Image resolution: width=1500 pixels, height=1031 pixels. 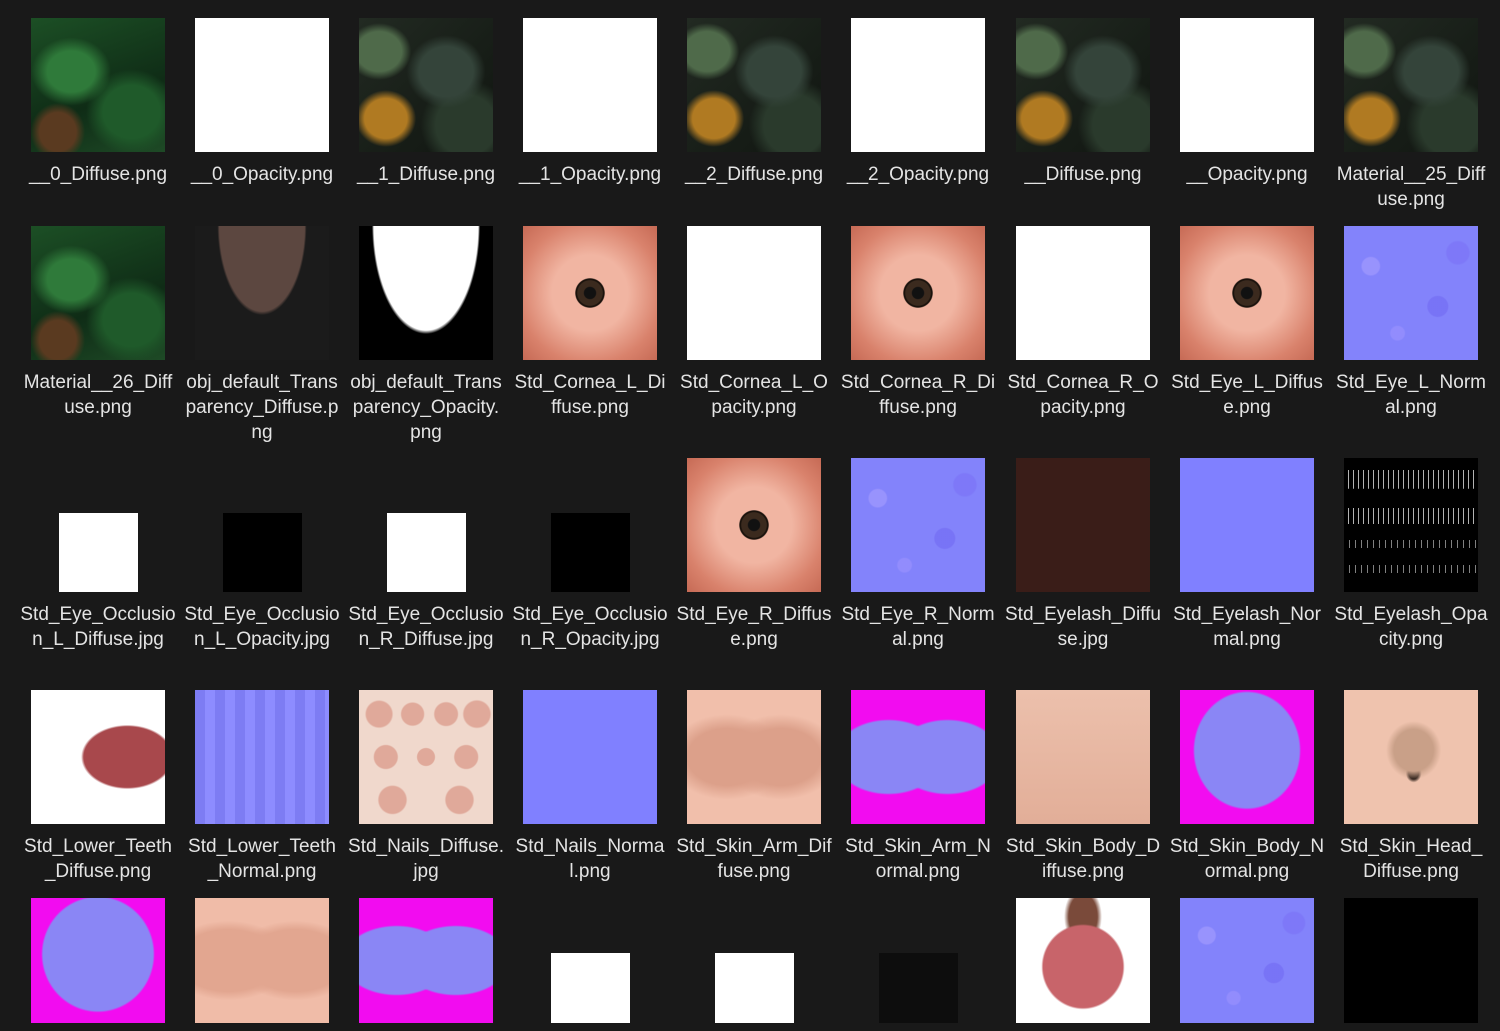 What do you see at coordinates (590, 627) in the screenshot?
I see `file-name: Std_Eye_Occlusion_R_Opacity.jpg` at bounding box center [590, 627].